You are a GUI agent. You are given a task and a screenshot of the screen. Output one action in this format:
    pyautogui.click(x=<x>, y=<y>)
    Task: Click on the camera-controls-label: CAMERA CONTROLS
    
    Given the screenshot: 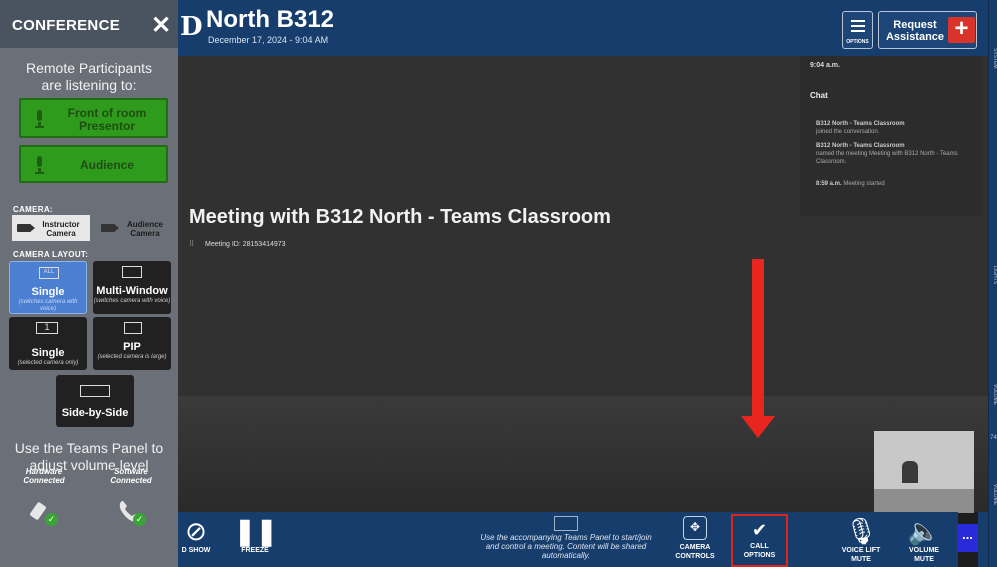 What is the action you would take?
    pyautogui.click(x=695, y=552)
    